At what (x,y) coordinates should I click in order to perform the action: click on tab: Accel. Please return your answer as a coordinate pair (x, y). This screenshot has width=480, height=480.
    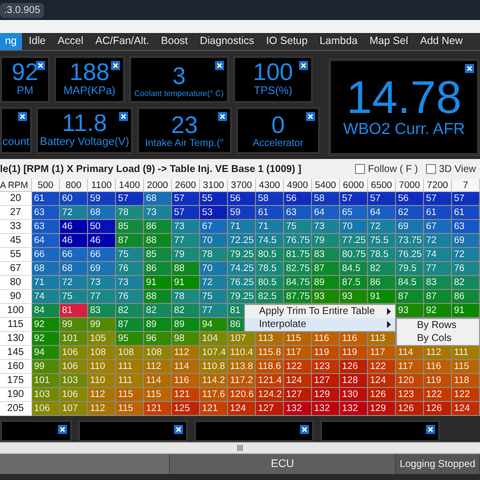
    Looking at the image, I should click on (70, 41).